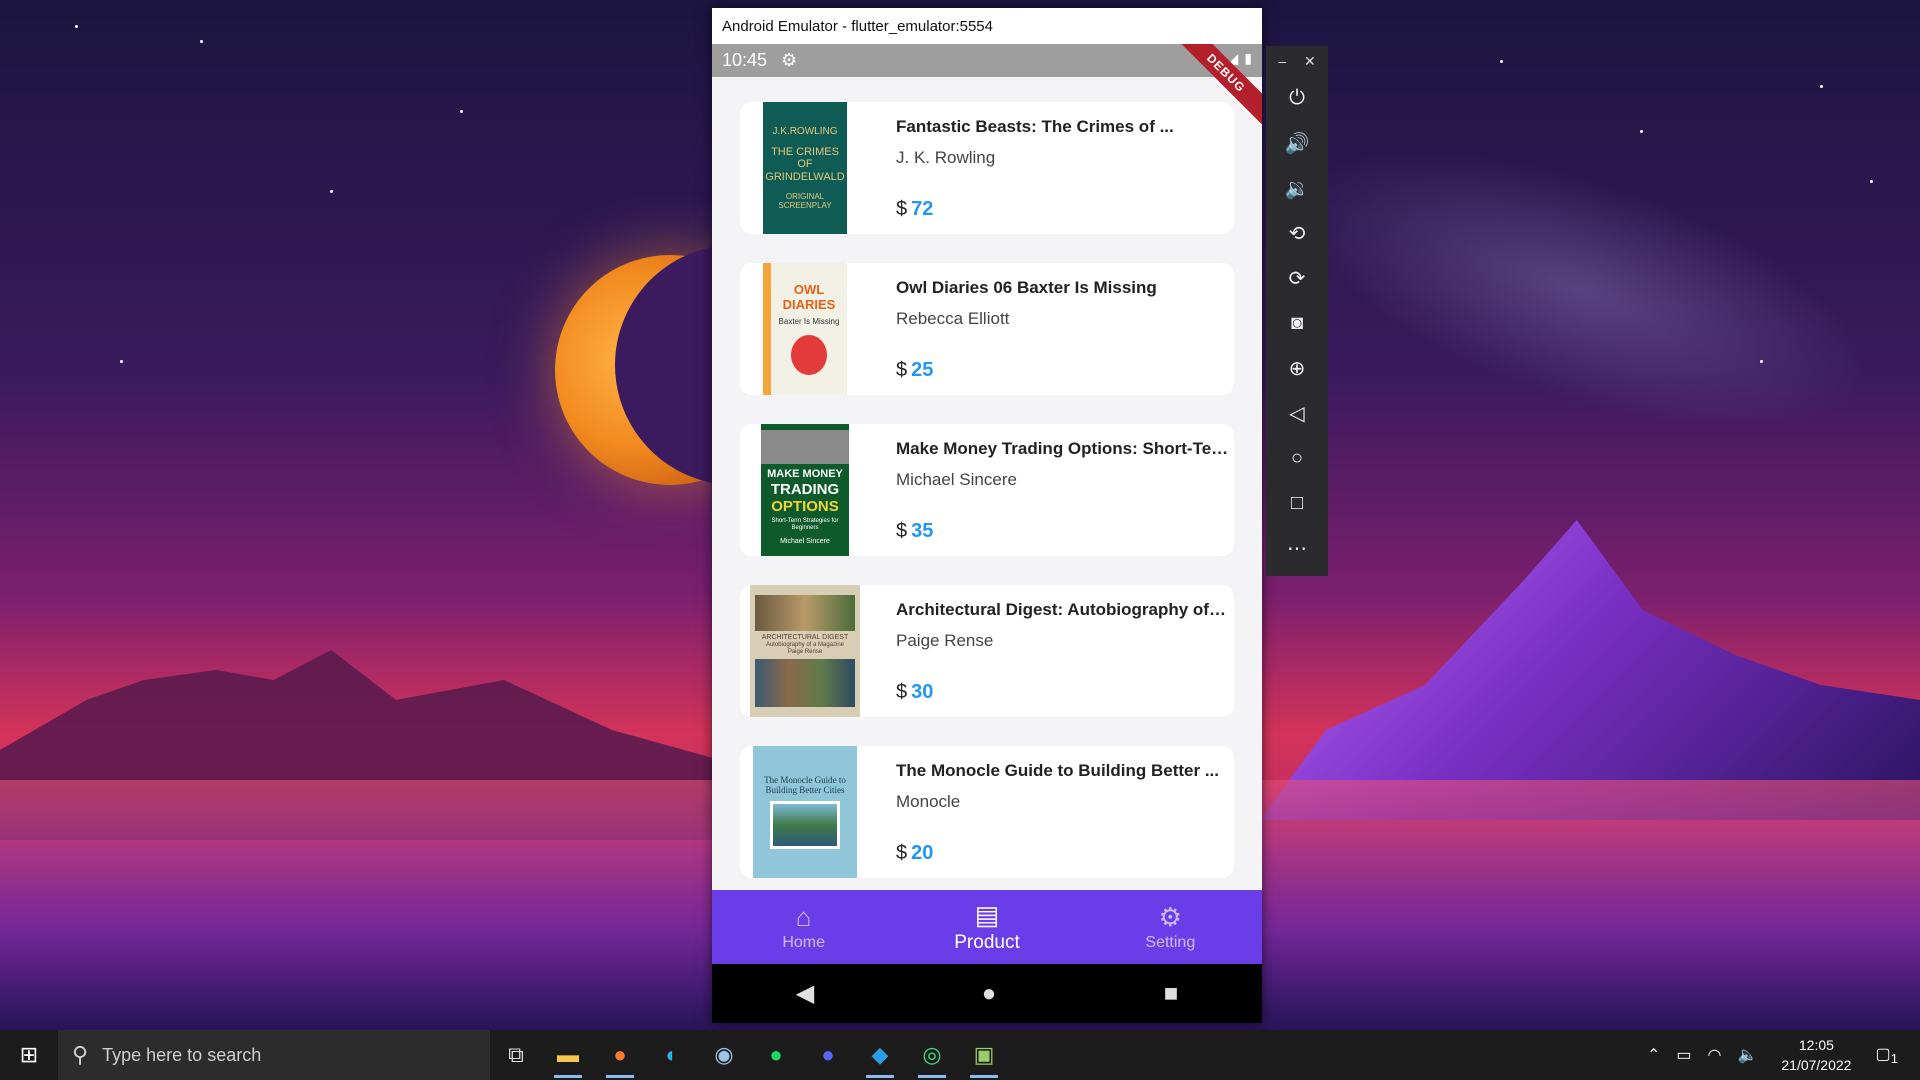 This screenshot has width=1920, height=1080. I want to click on terminal-app-icon: ▣, so click(984, 1055).